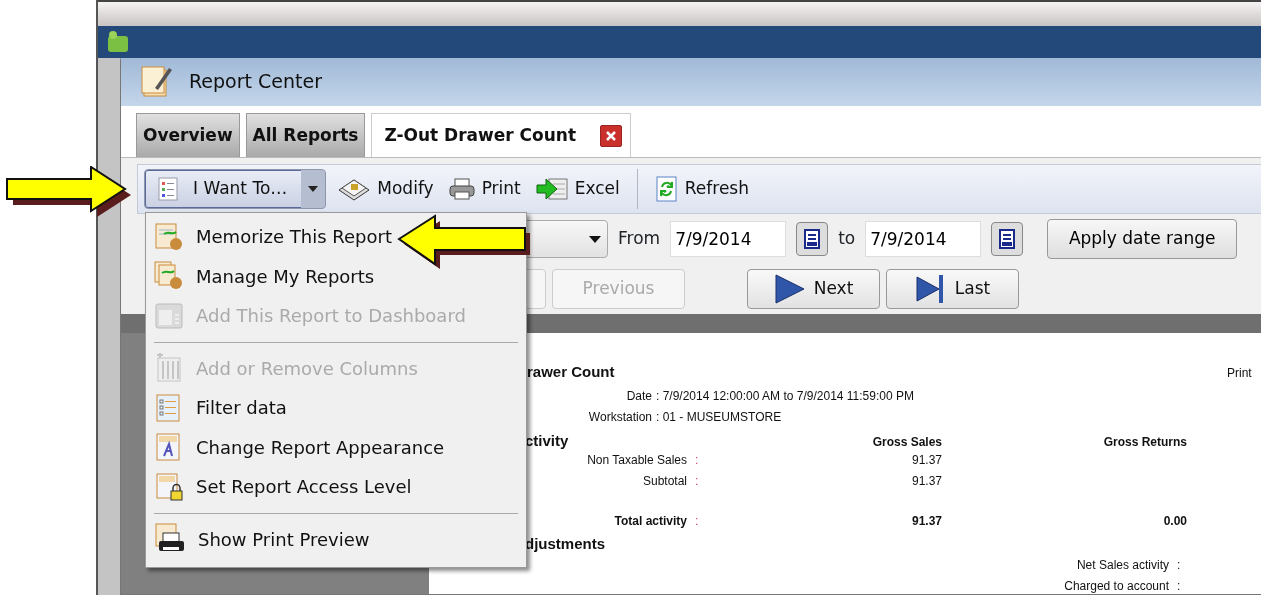 Image resolution: width=1261 pixels, height=595 pixels. What do you see at coordinates (157, 81) in the screenshot?
I see `report-icon` at bounding box center [157, 81].